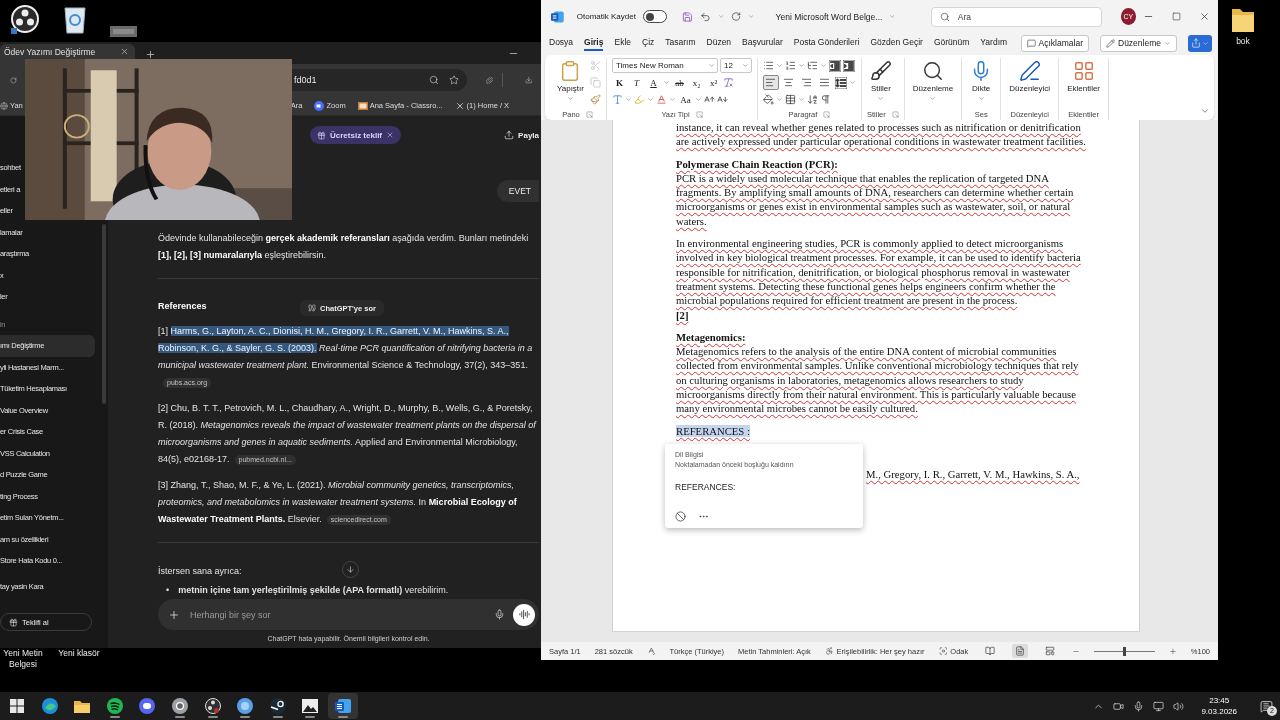 Image resolution: width=1280 pixels, height=720 pixels. What do you see at coordinates (23, 659) in the screenshot?
I see `desktop-icon-label: Yeni Metin Belgesi` at bounding box center [23, 659].